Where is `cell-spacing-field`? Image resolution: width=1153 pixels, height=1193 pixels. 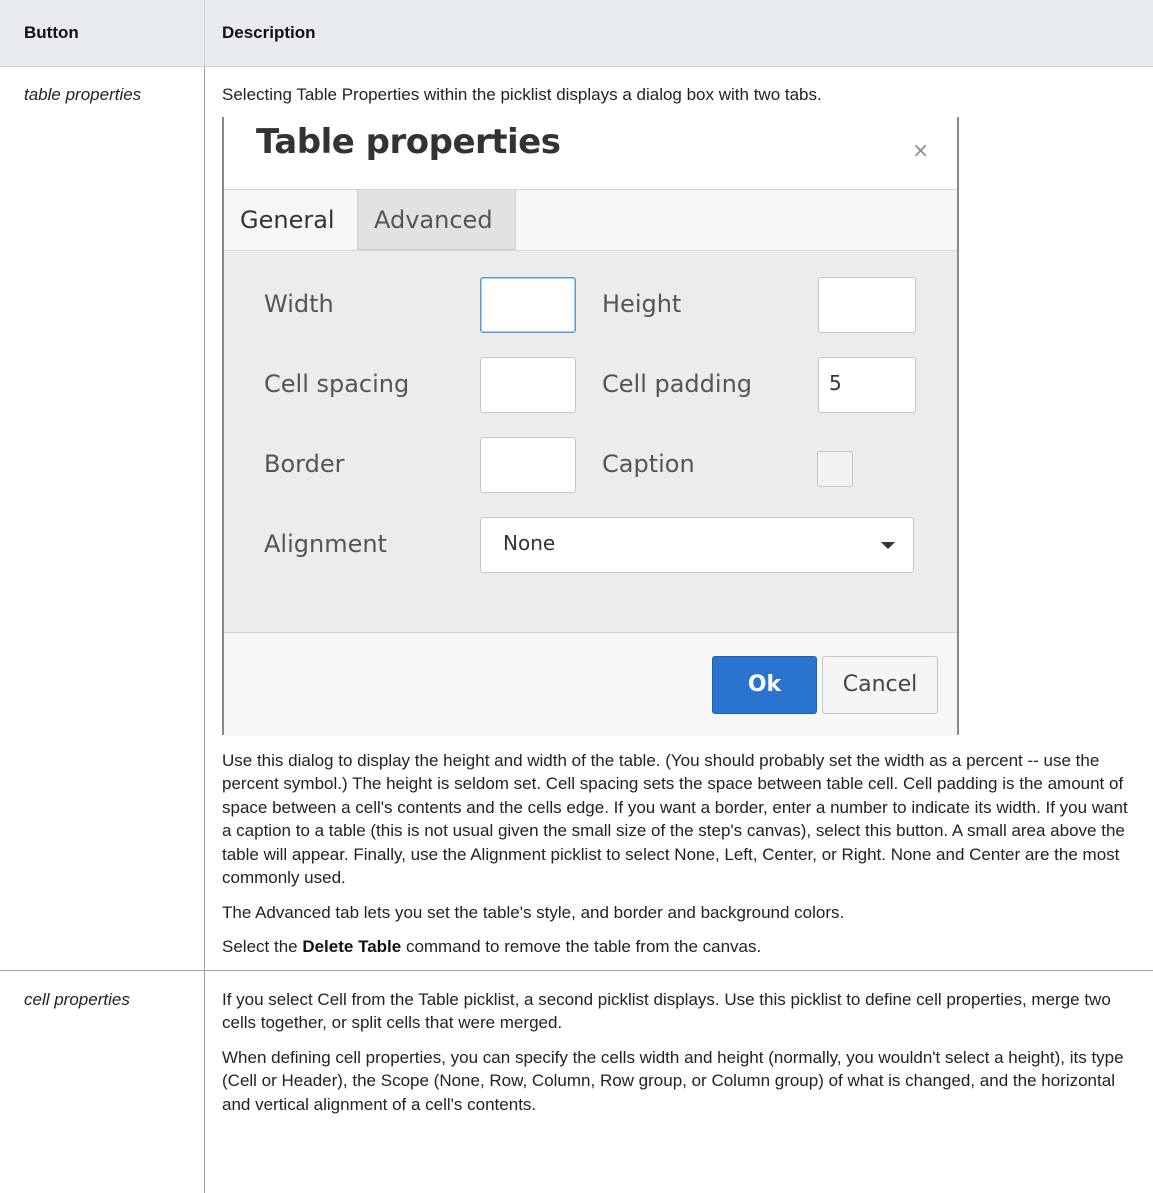 cell-spacing-field is located at coordinates (528, 384).